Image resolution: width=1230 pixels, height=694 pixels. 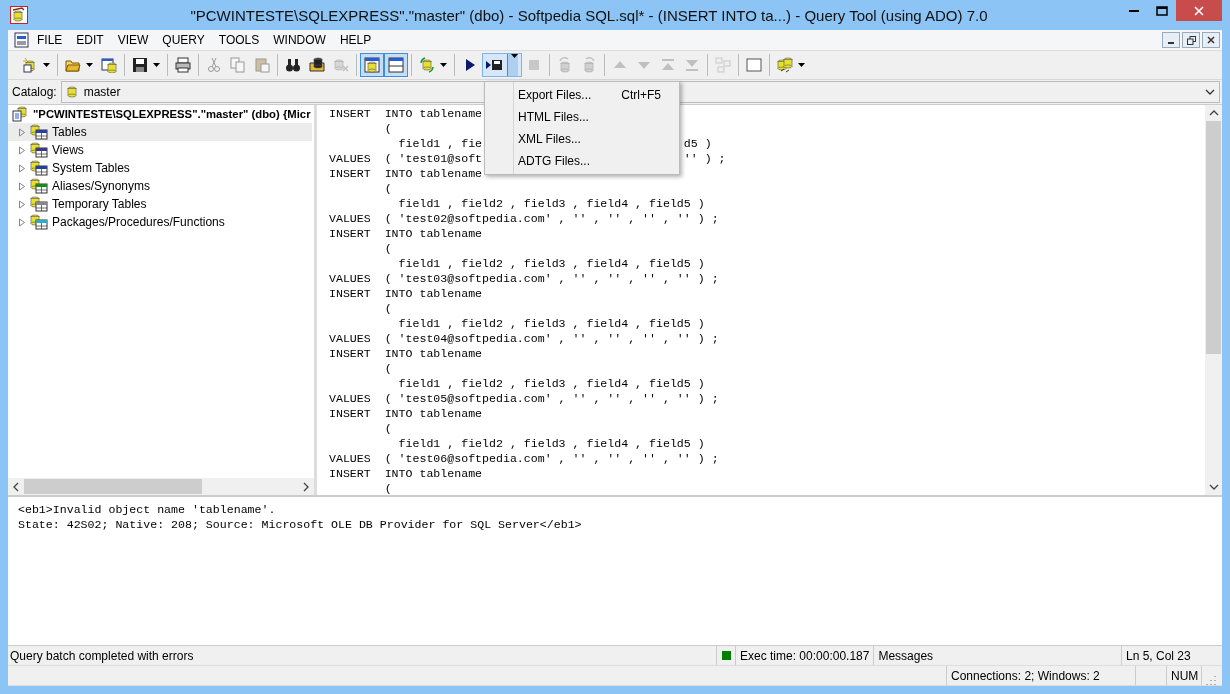 What do you see at coordinates (355, 40) in the screenshot?
I see `menu-item: HELP` at bounding box center [355, 40].